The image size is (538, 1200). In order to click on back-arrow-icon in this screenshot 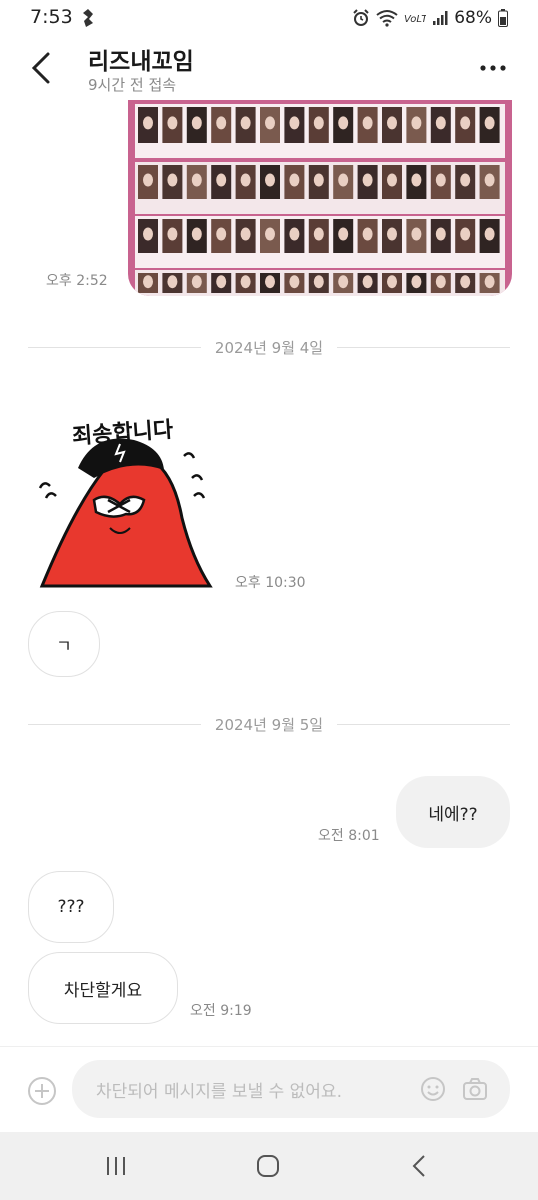, I will do `click(418, 1166)`.